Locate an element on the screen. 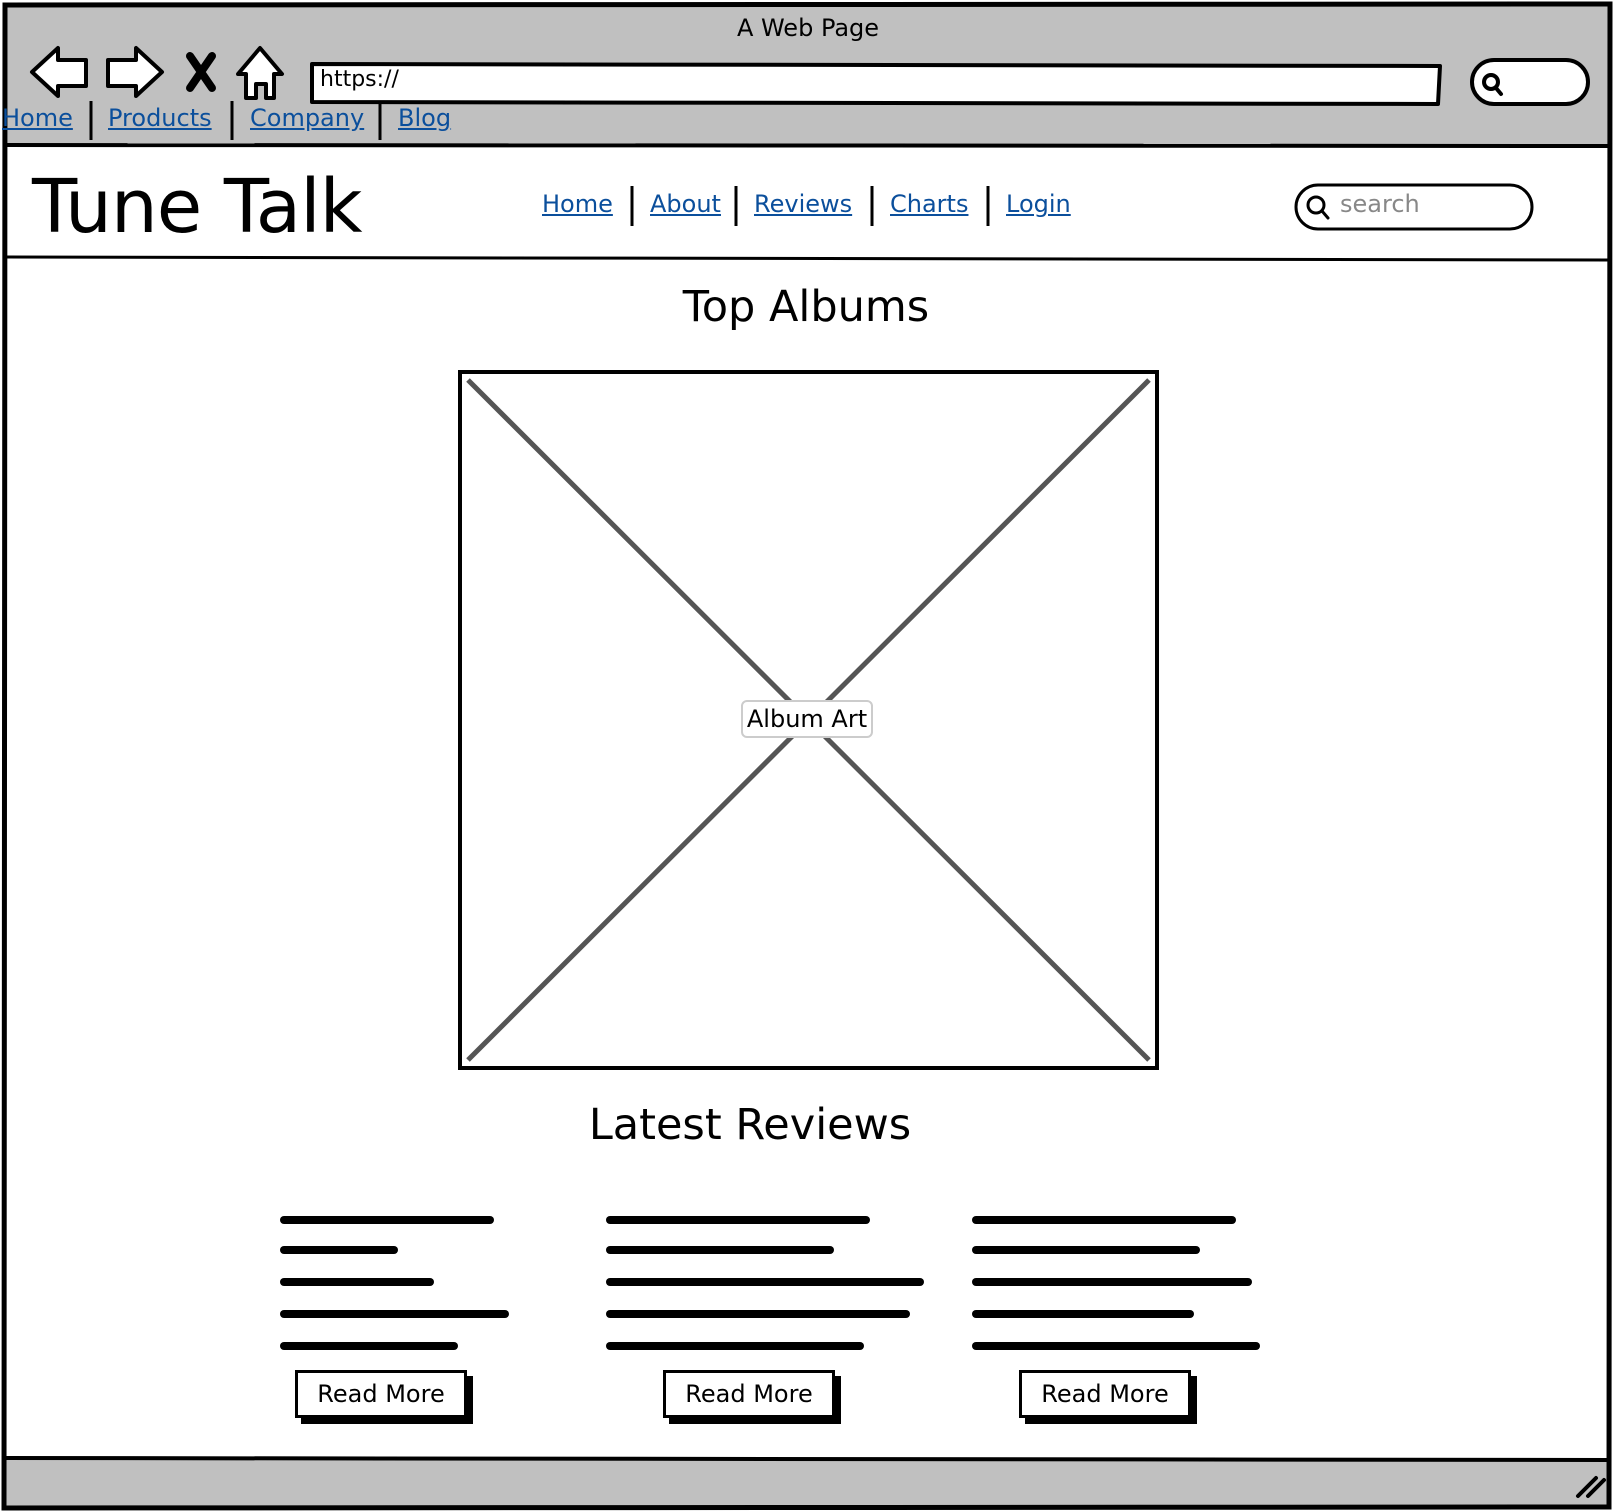  browser-status-bar is located at coordinates (806, 1482).